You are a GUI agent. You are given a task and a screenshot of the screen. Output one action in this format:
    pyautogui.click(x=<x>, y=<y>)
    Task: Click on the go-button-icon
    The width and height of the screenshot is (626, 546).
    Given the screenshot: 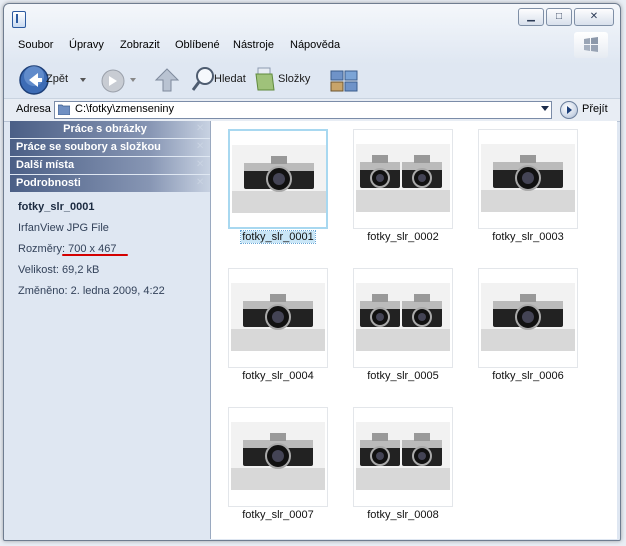 What is the action you would take?
    pyautogui.click(x=569, y=110)
    